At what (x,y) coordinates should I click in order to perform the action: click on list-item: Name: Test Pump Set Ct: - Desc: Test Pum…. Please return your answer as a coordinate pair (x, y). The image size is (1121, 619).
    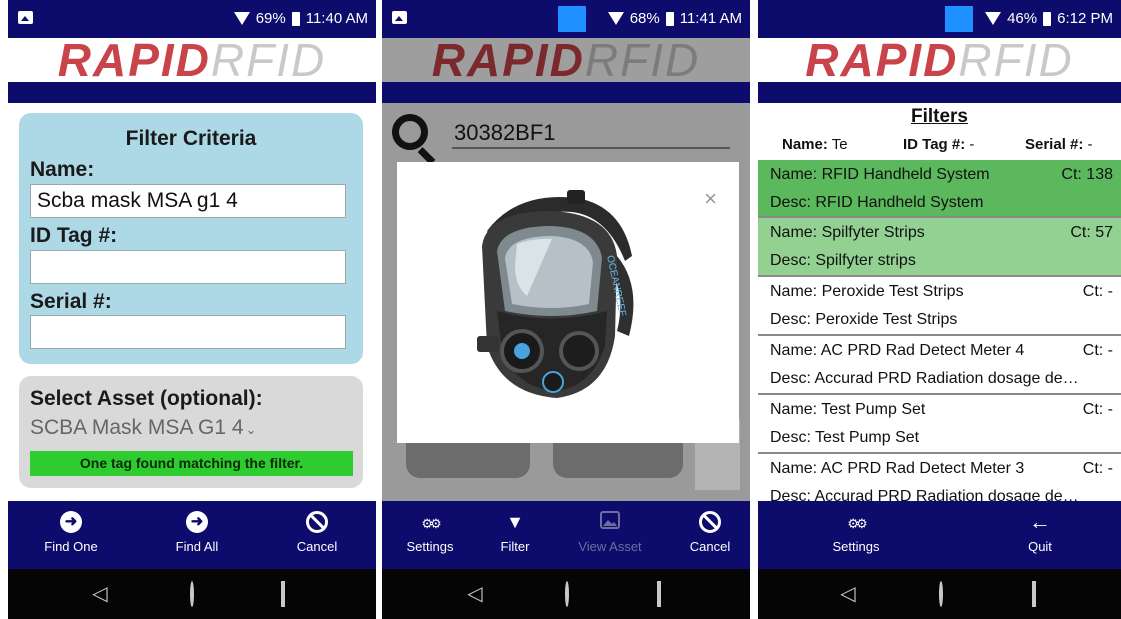
    Looking at the image, I should click on (939, 424).